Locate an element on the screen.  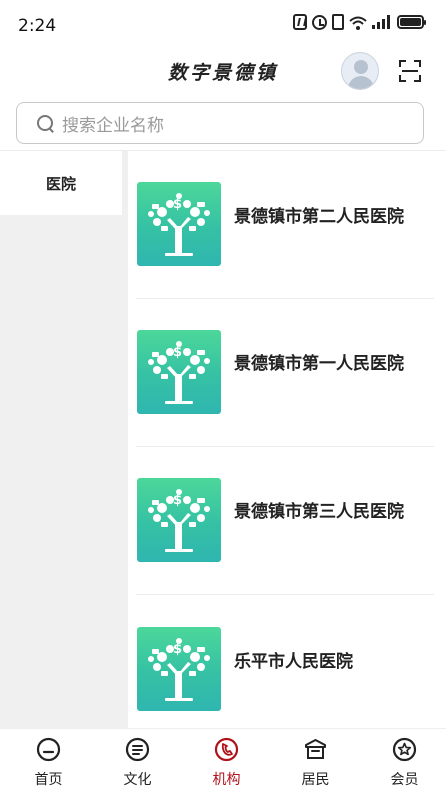
institution-name: 景德镇市第二人民医院 is located at coordinates (319, 217).